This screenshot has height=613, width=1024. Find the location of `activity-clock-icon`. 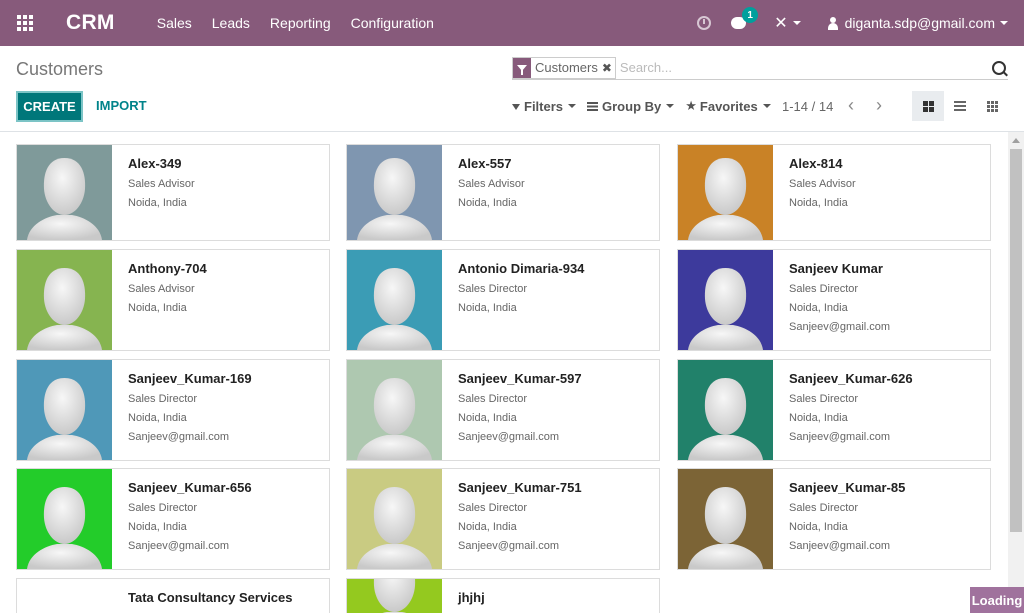

activity-clock-icon is located at coordinates (704, 23).